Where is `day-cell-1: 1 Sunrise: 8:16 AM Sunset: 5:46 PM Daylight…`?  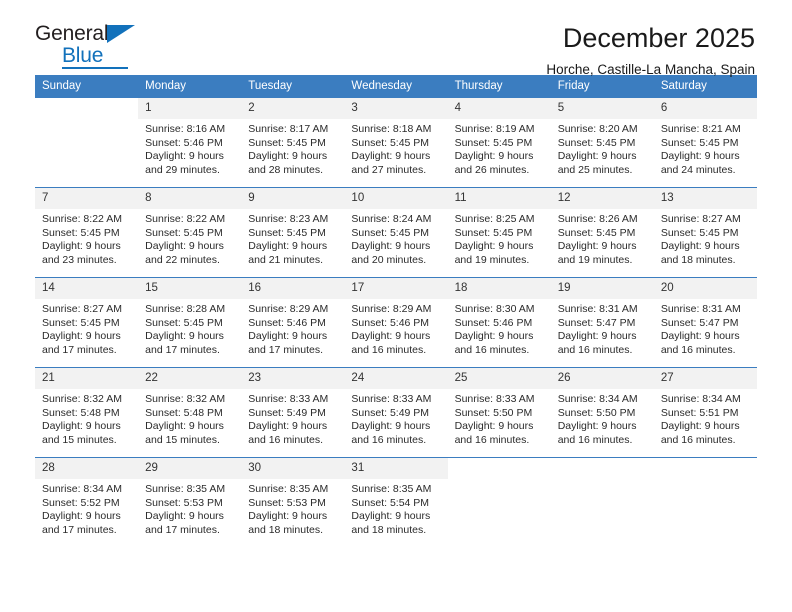 day-cell-1: 1 Sunrise: 8:16 AM Sunset: 5:46 PM Daylight… is located at coordinates (190, 142).